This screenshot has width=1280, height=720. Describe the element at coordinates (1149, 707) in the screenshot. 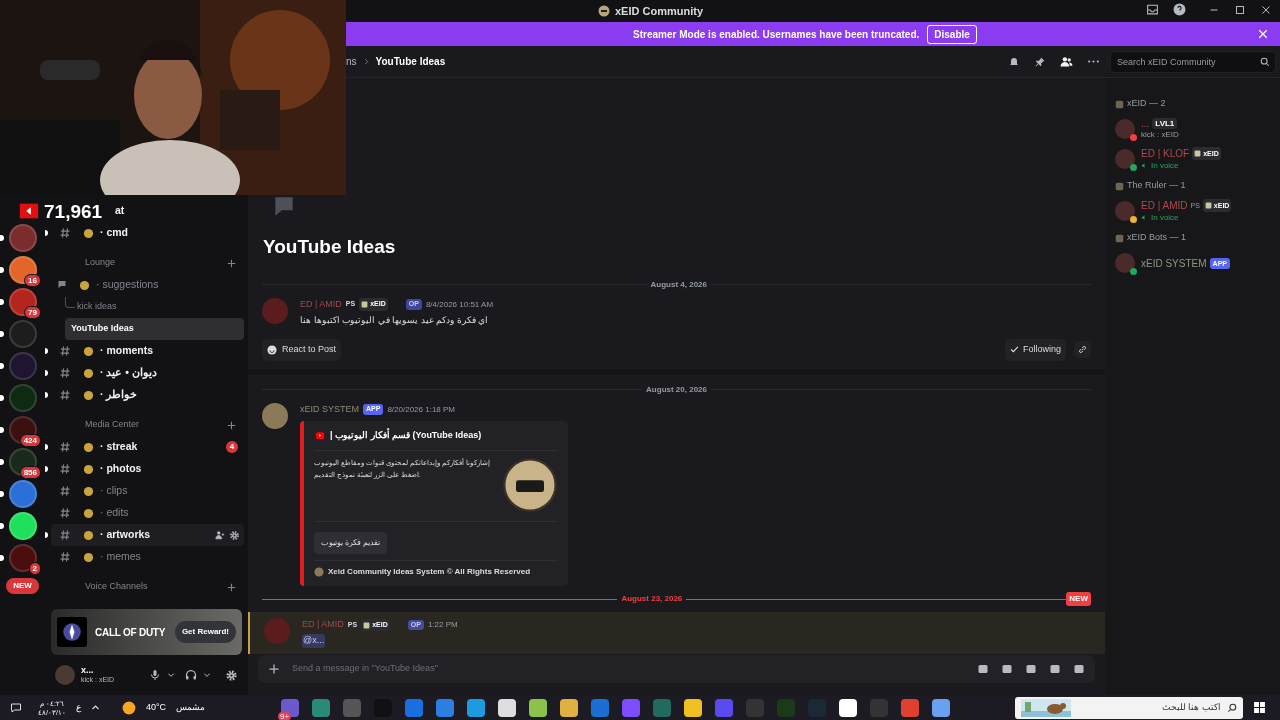

I see `search-field: اكتب هنا للبحث` at that location.